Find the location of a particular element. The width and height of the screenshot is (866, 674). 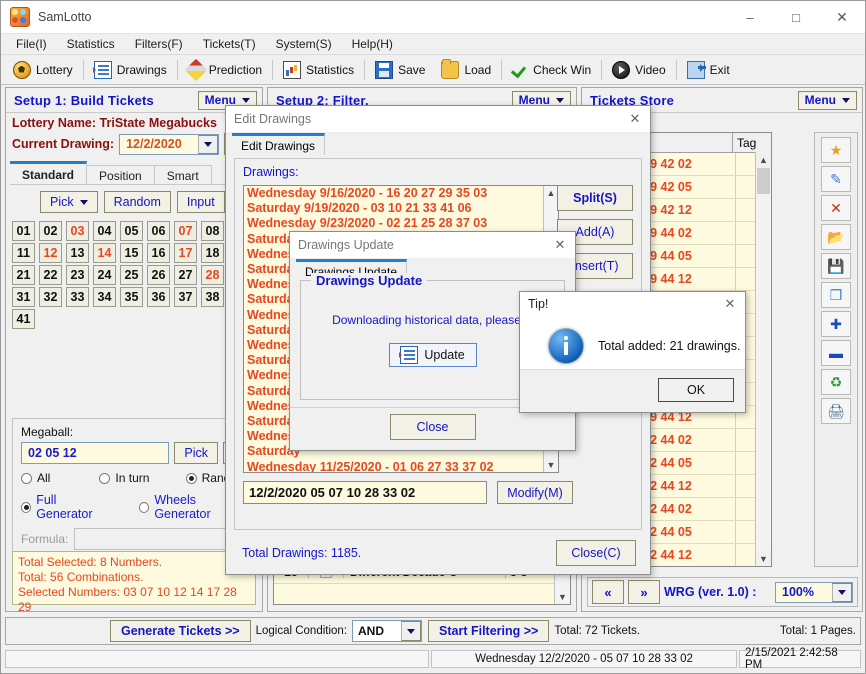

number-cell-01: 01 is located at coordinates (23, 231).